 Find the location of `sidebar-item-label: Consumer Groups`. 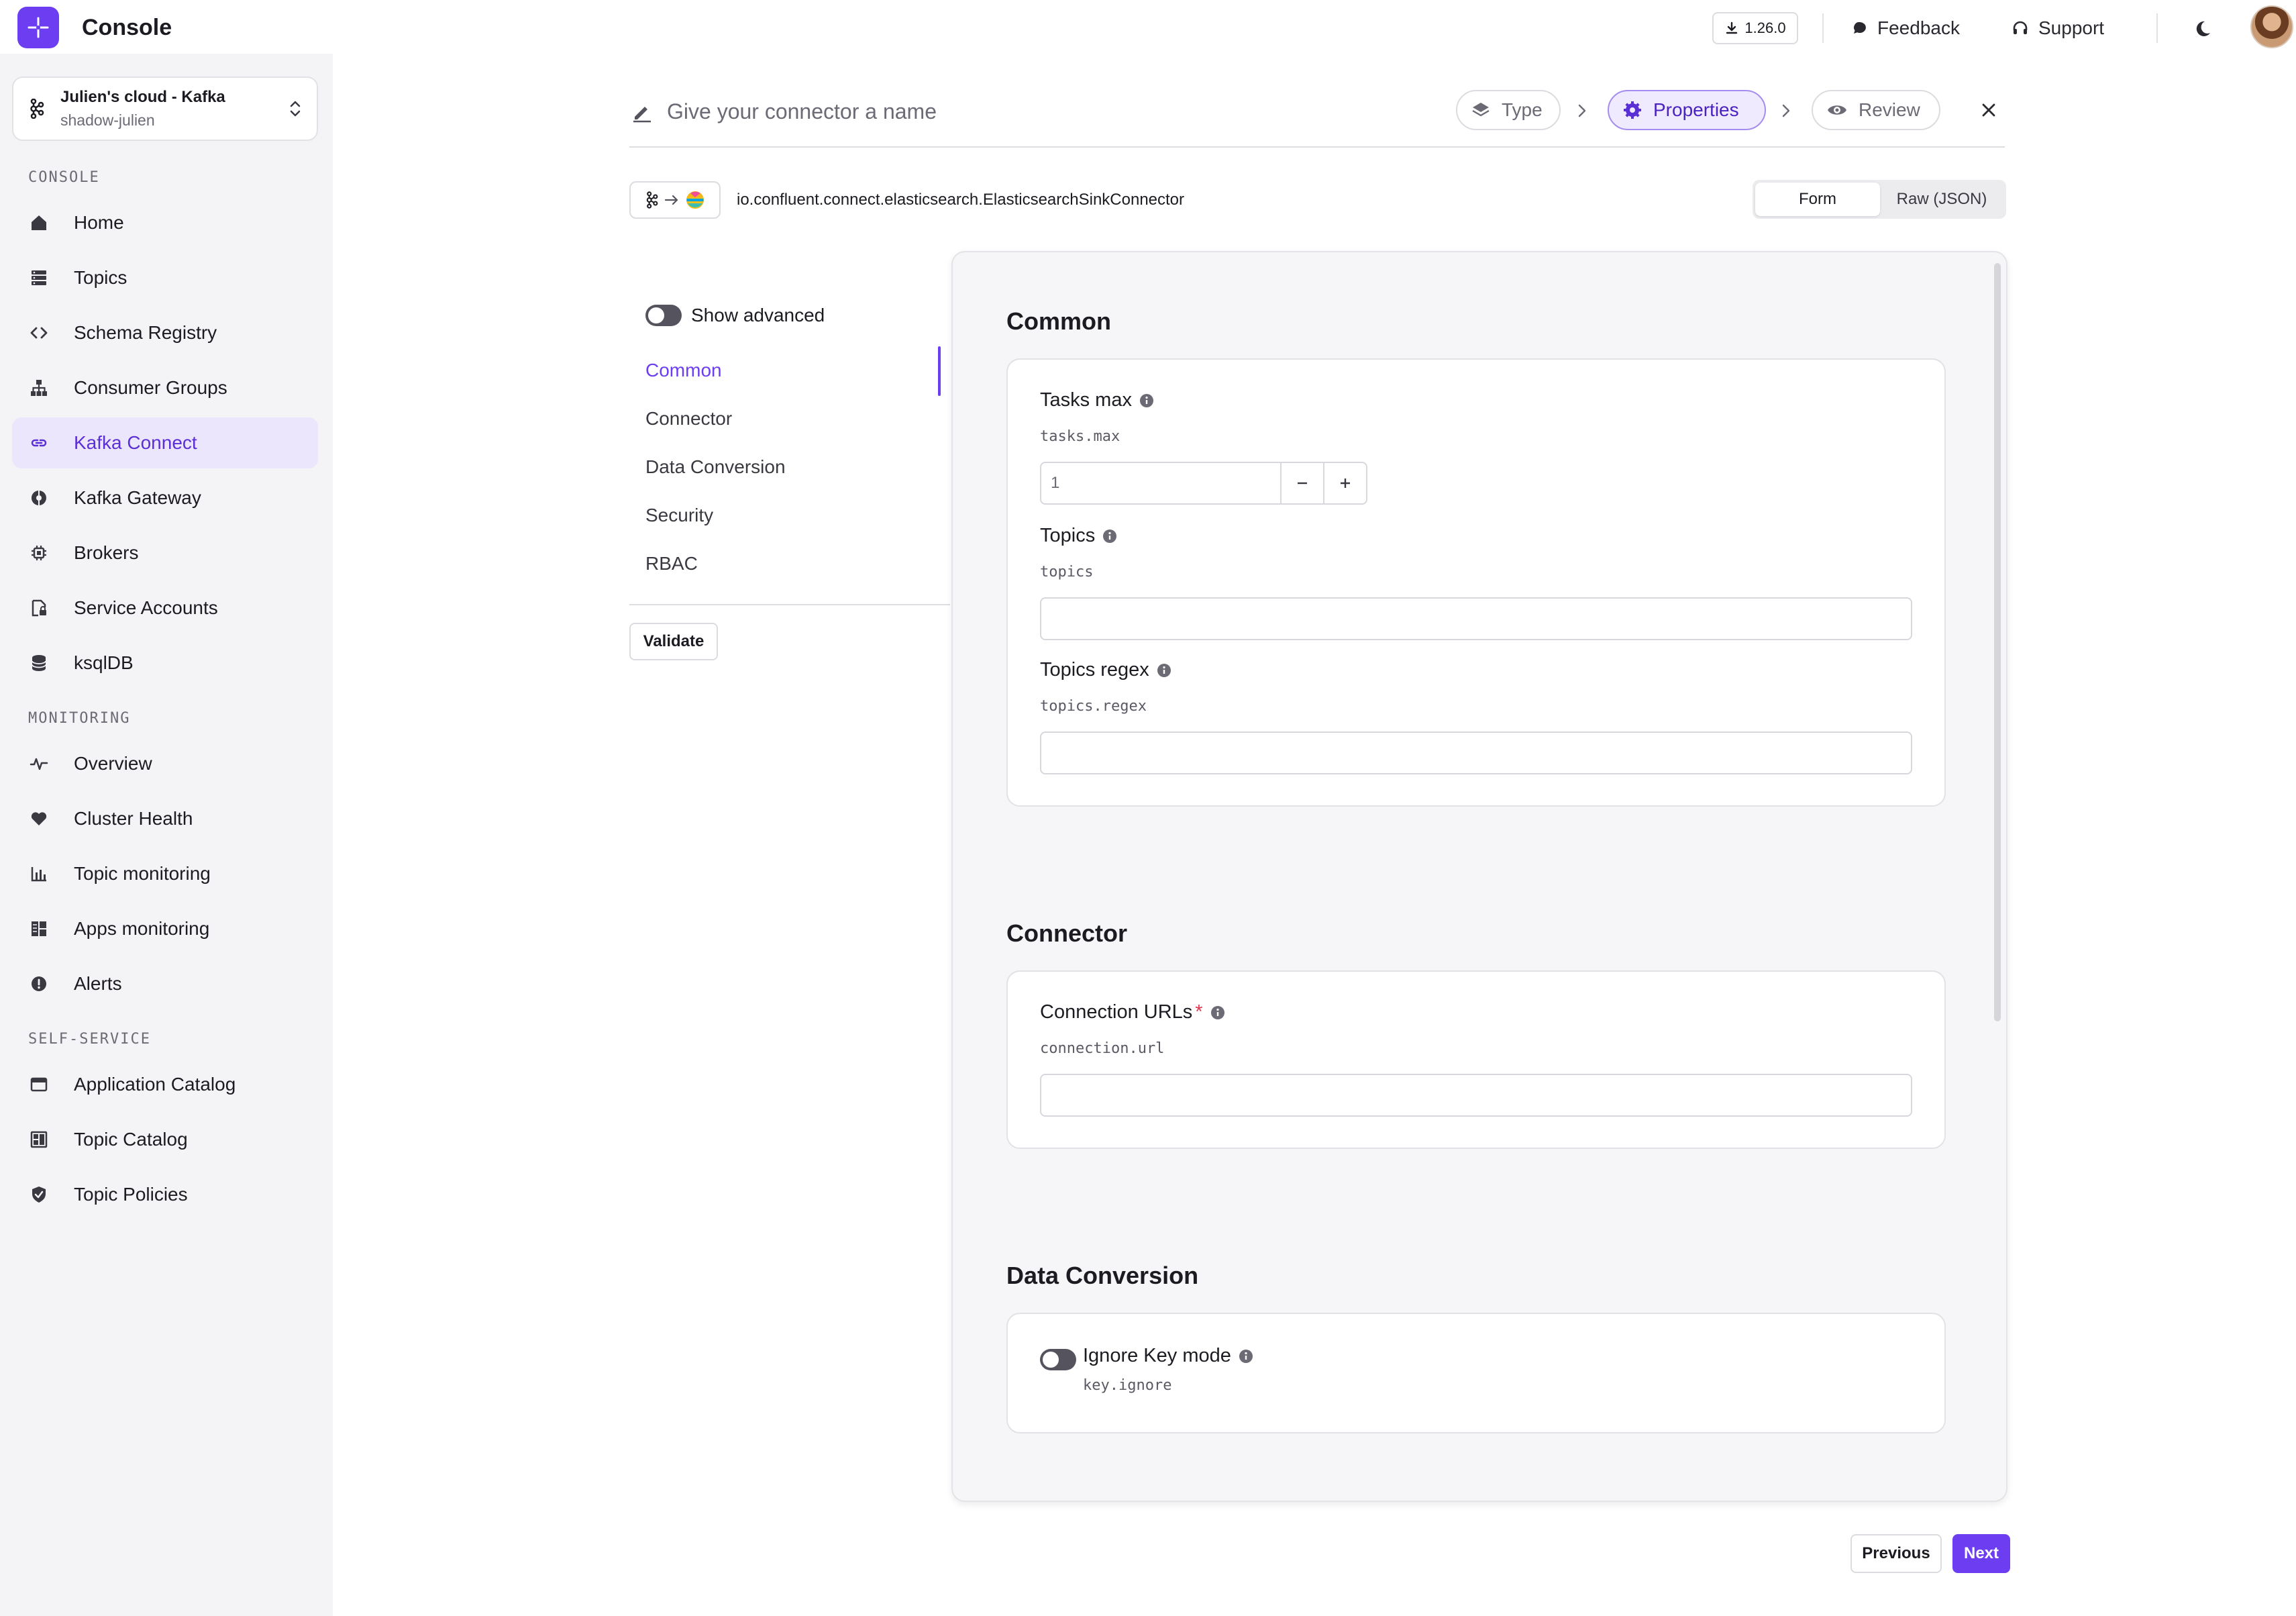

sidebar-item-label: Consumer Groups is located at coordinates (150, 387).